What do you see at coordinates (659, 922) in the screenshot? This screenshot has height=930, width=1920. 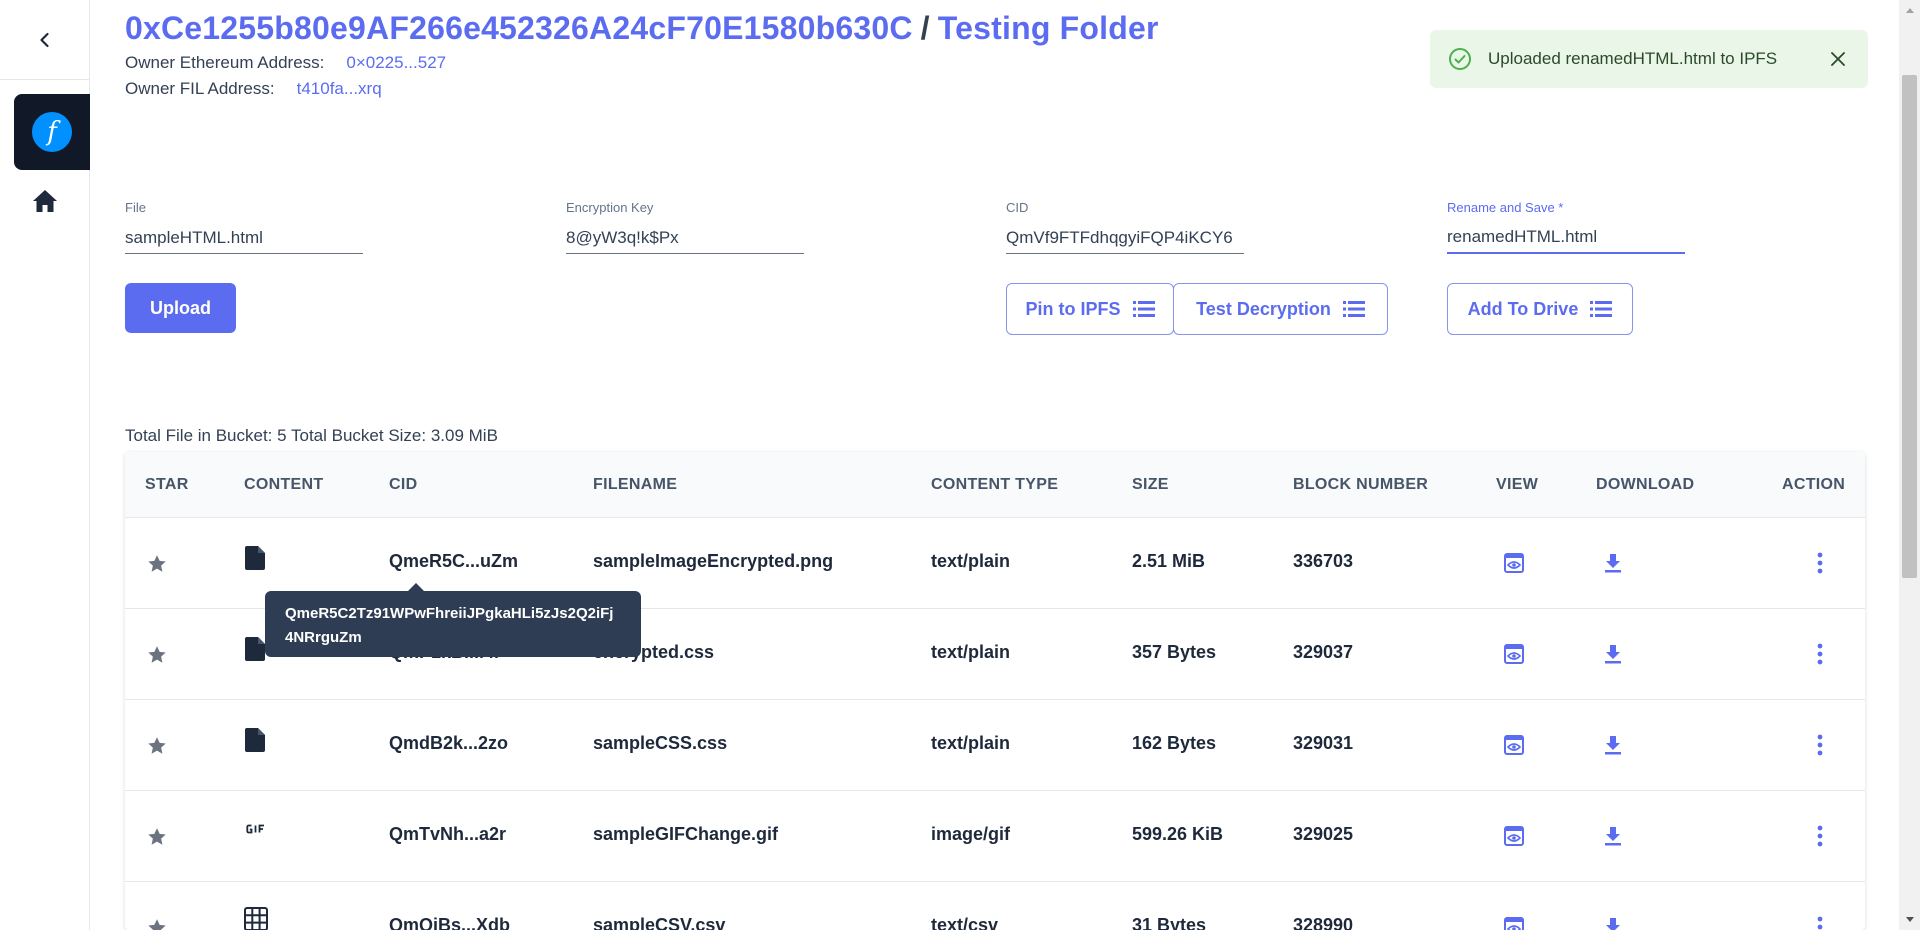 I see `filename-cell: sampleCSV.csv` at bounding box center [659, 922].